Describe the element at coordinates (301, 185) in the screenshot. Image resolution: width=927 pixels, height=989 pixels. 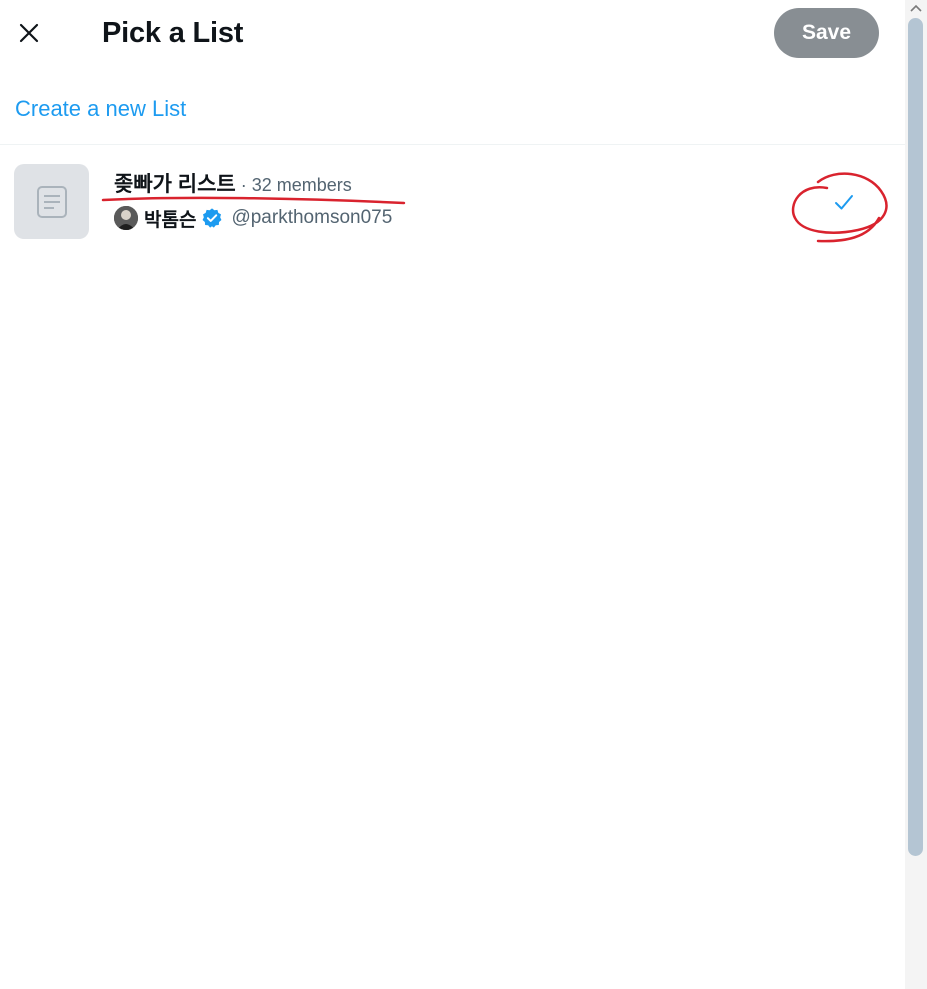
I see `member-count: 32 members` at that location.